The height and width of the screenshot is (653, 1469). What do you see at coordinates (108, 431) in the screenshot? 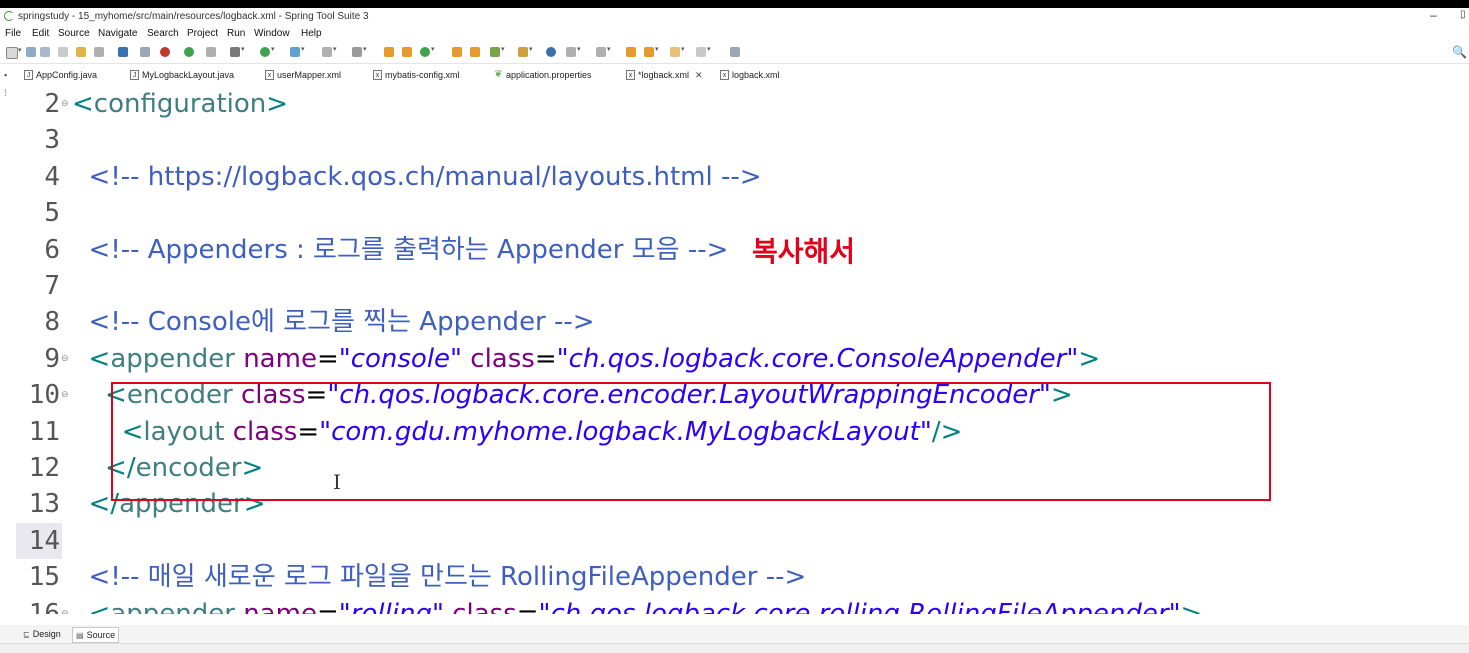
I see `code-token: <` at bounding box center [108, 431].